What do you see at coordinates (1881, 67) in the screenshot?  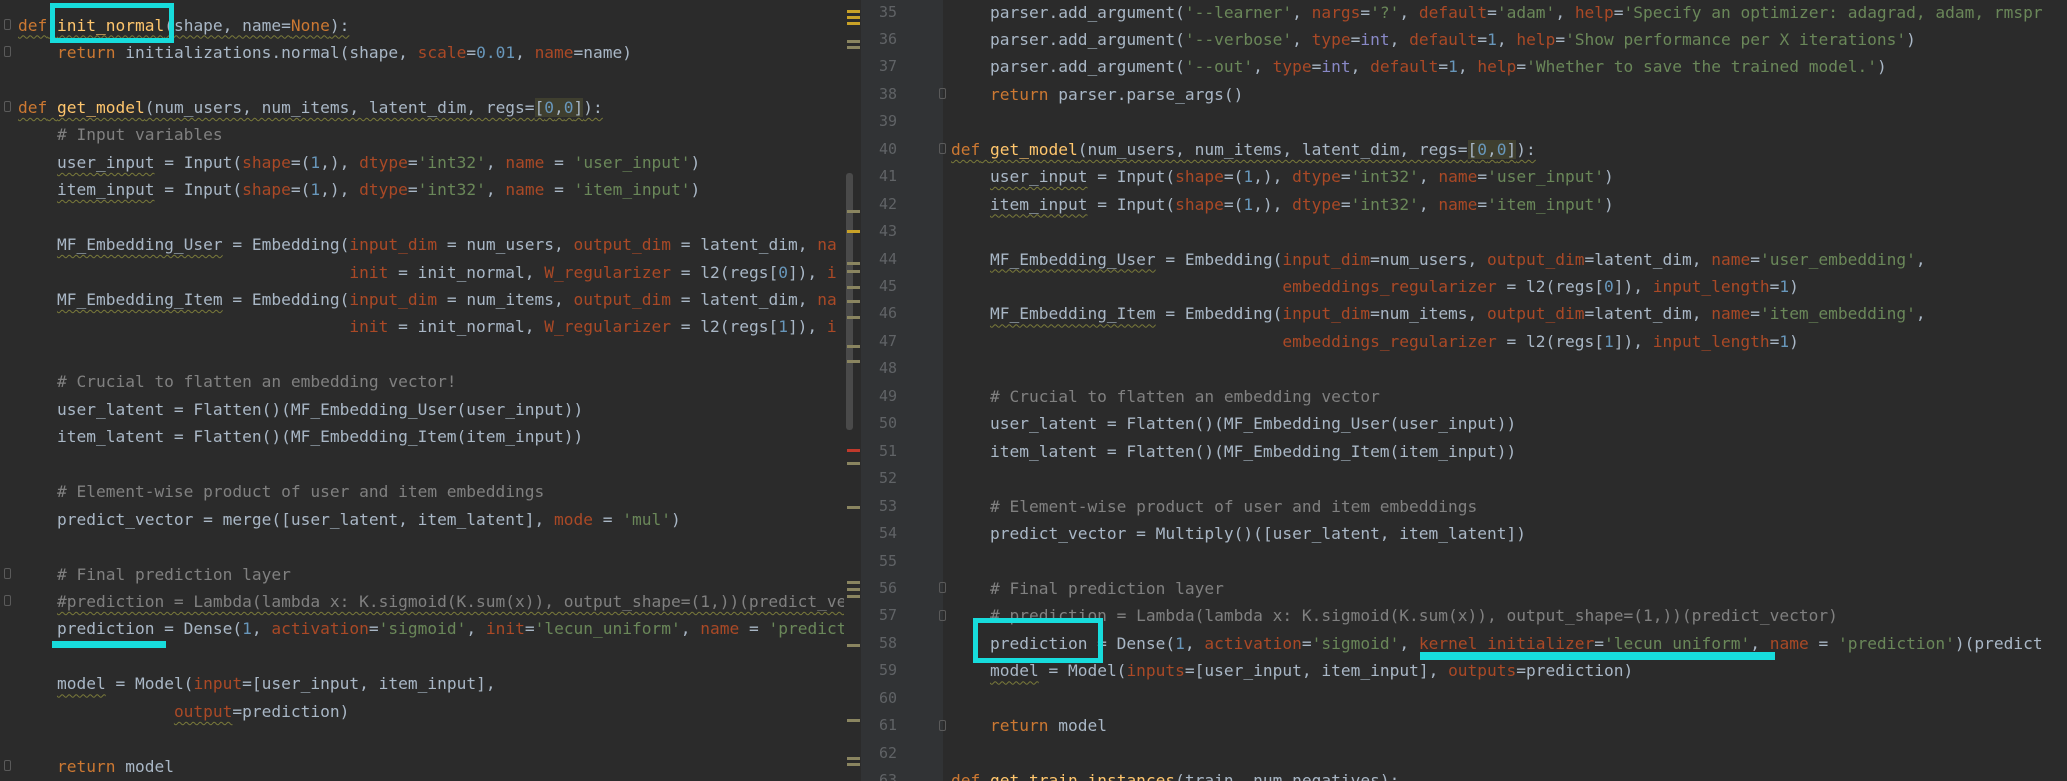 I see `code-token: )` at bounding box center [1881, 67].